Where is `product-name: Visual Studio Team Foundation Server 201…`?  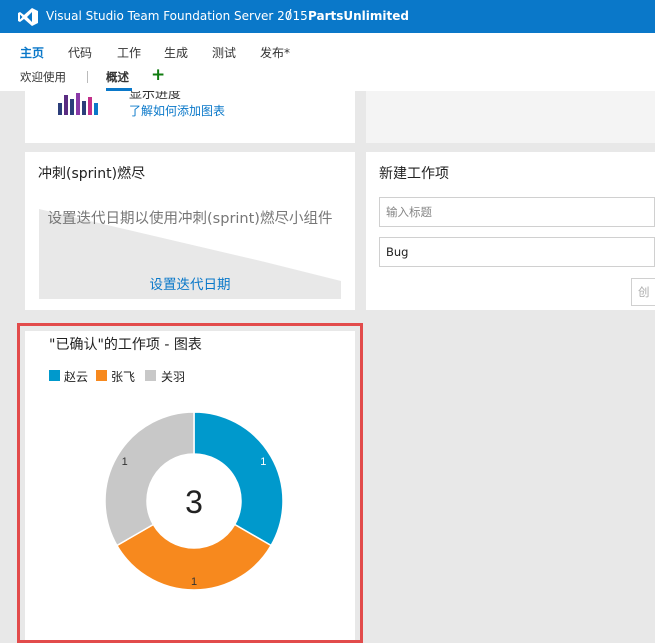
product-name: Visual Studio Team Foundation Server 201… is located at coordinates (177, 16).